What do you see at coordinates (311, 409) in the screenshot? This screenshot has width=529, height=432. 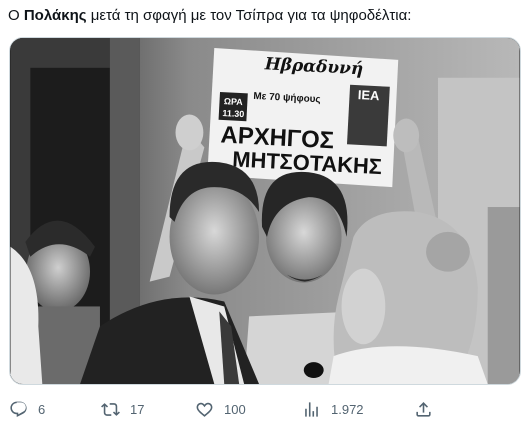 I see `views-icon` at bounding box center [311, 409].